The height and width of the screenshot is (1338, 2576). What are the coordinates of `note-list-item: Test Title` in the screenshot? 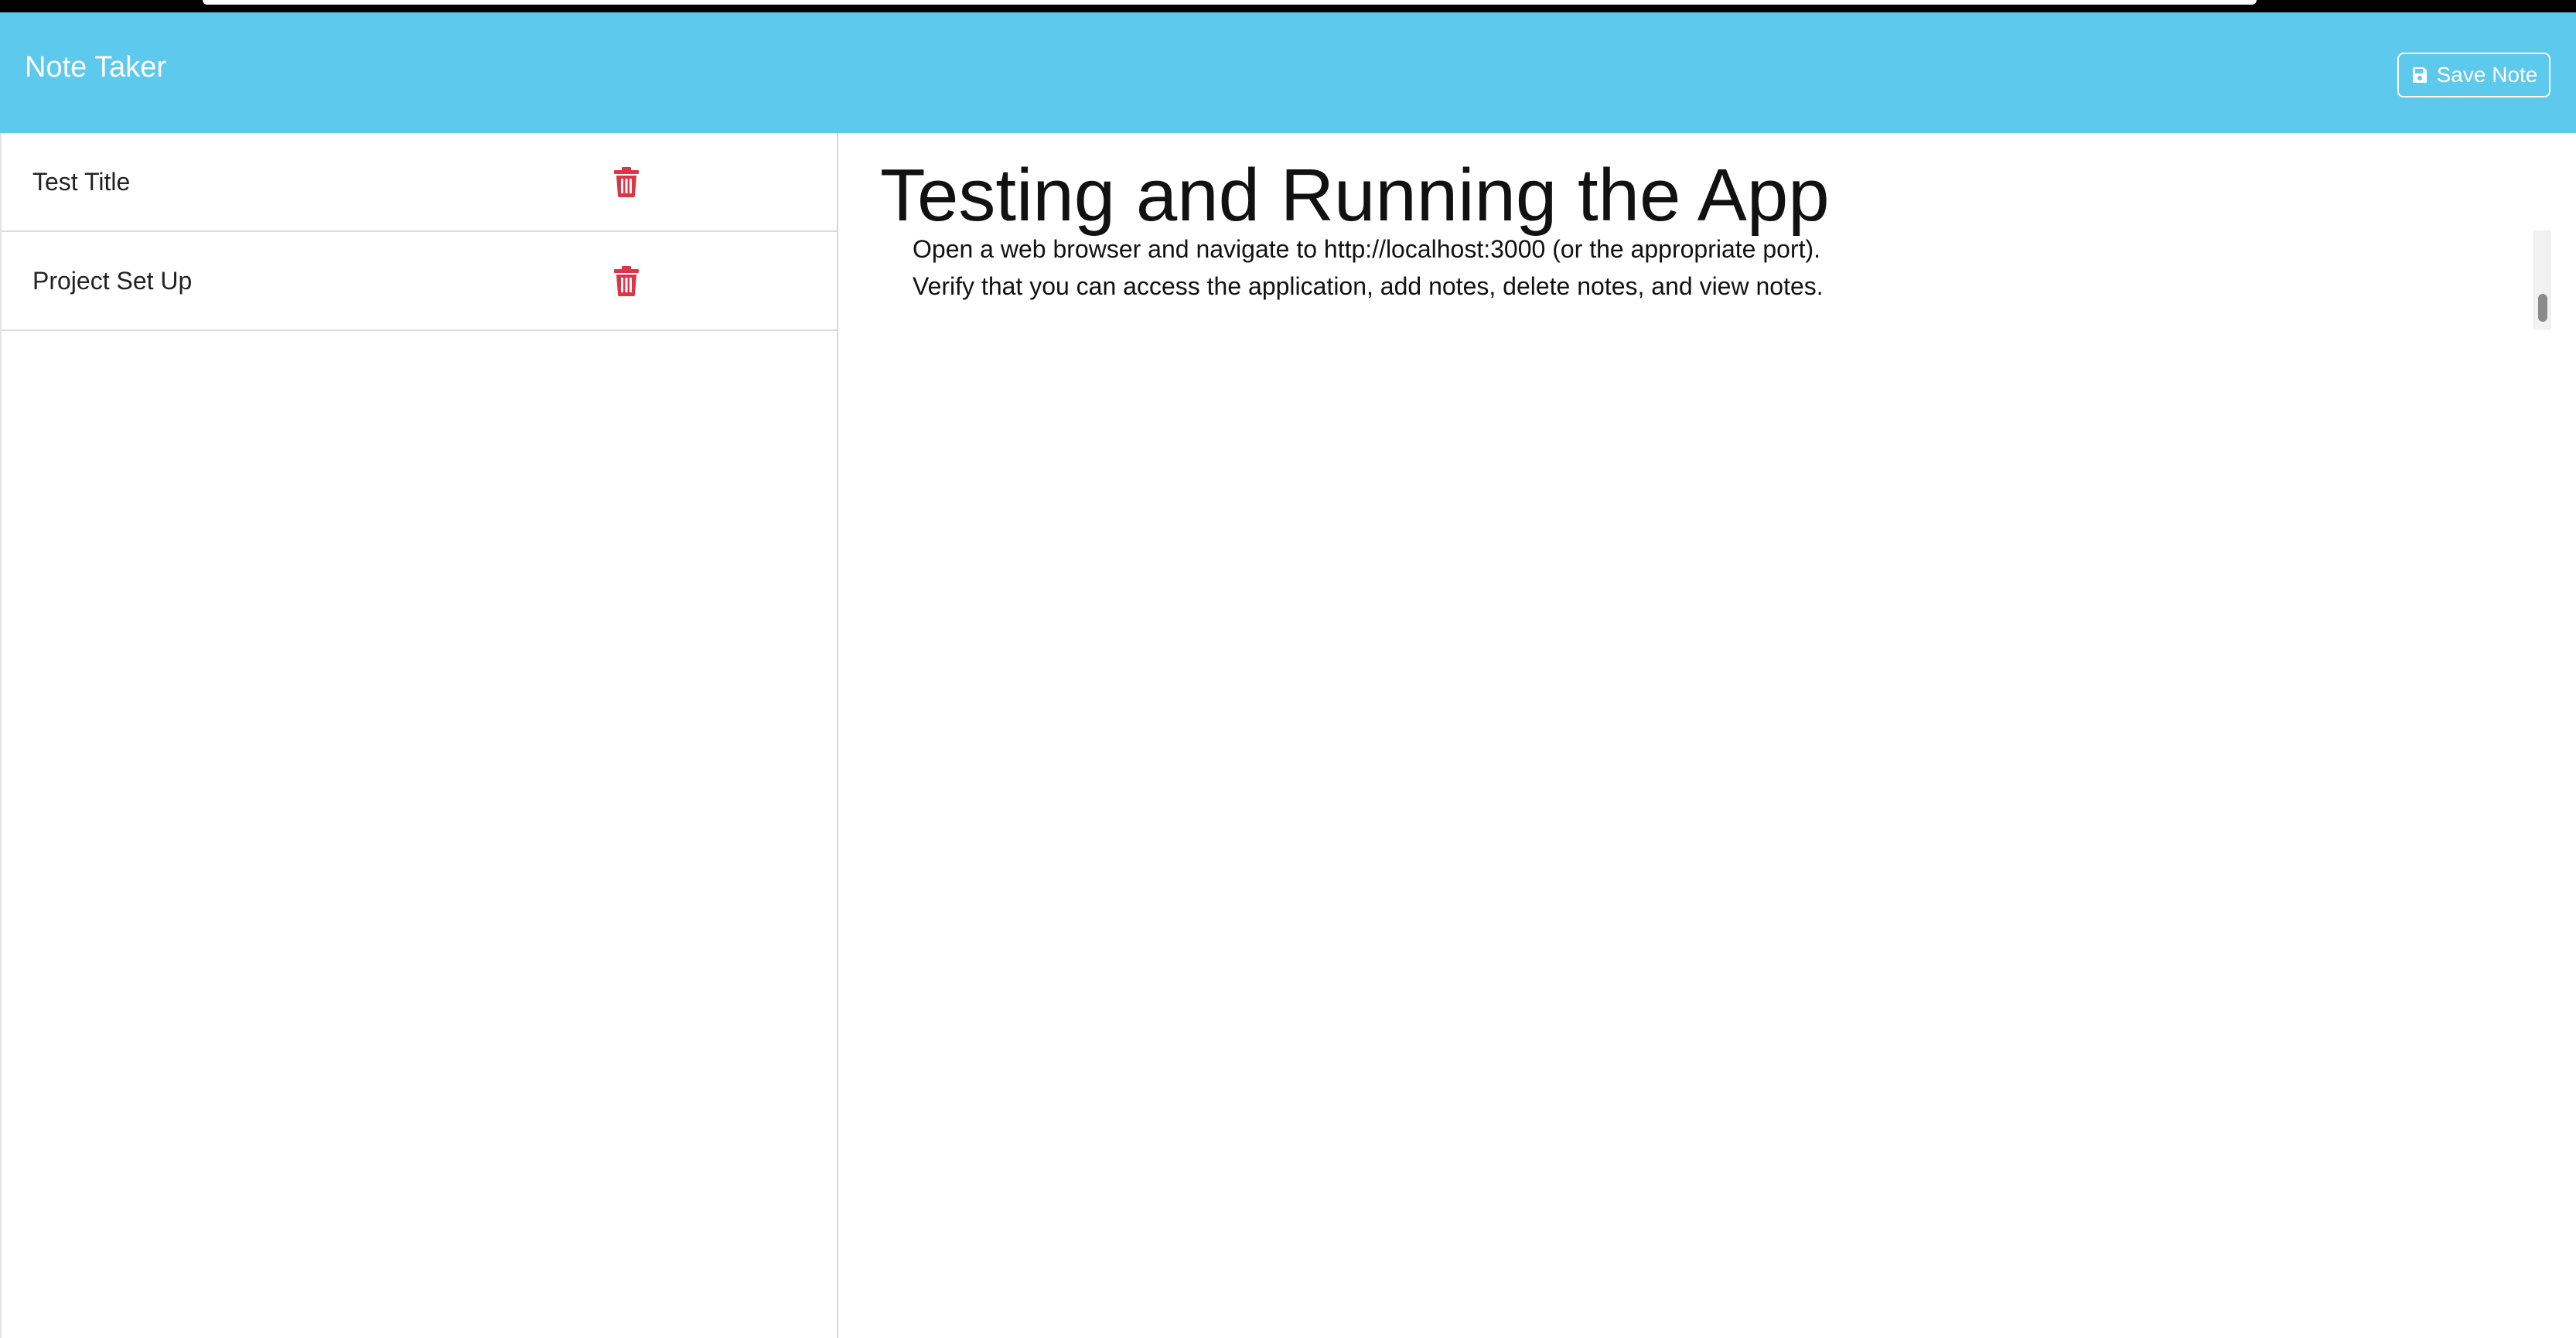 It's located at (419, 182).